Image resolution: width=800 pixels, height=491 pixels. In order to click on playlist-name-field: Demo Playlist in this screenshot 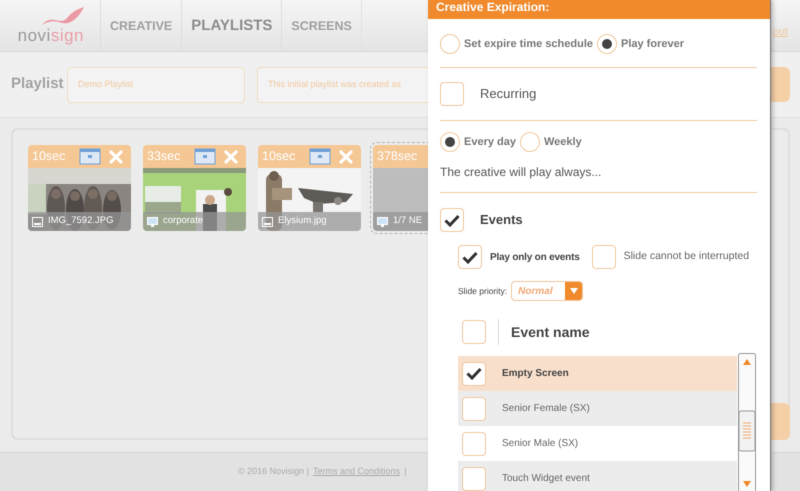, I will do `click(156, 84)`.